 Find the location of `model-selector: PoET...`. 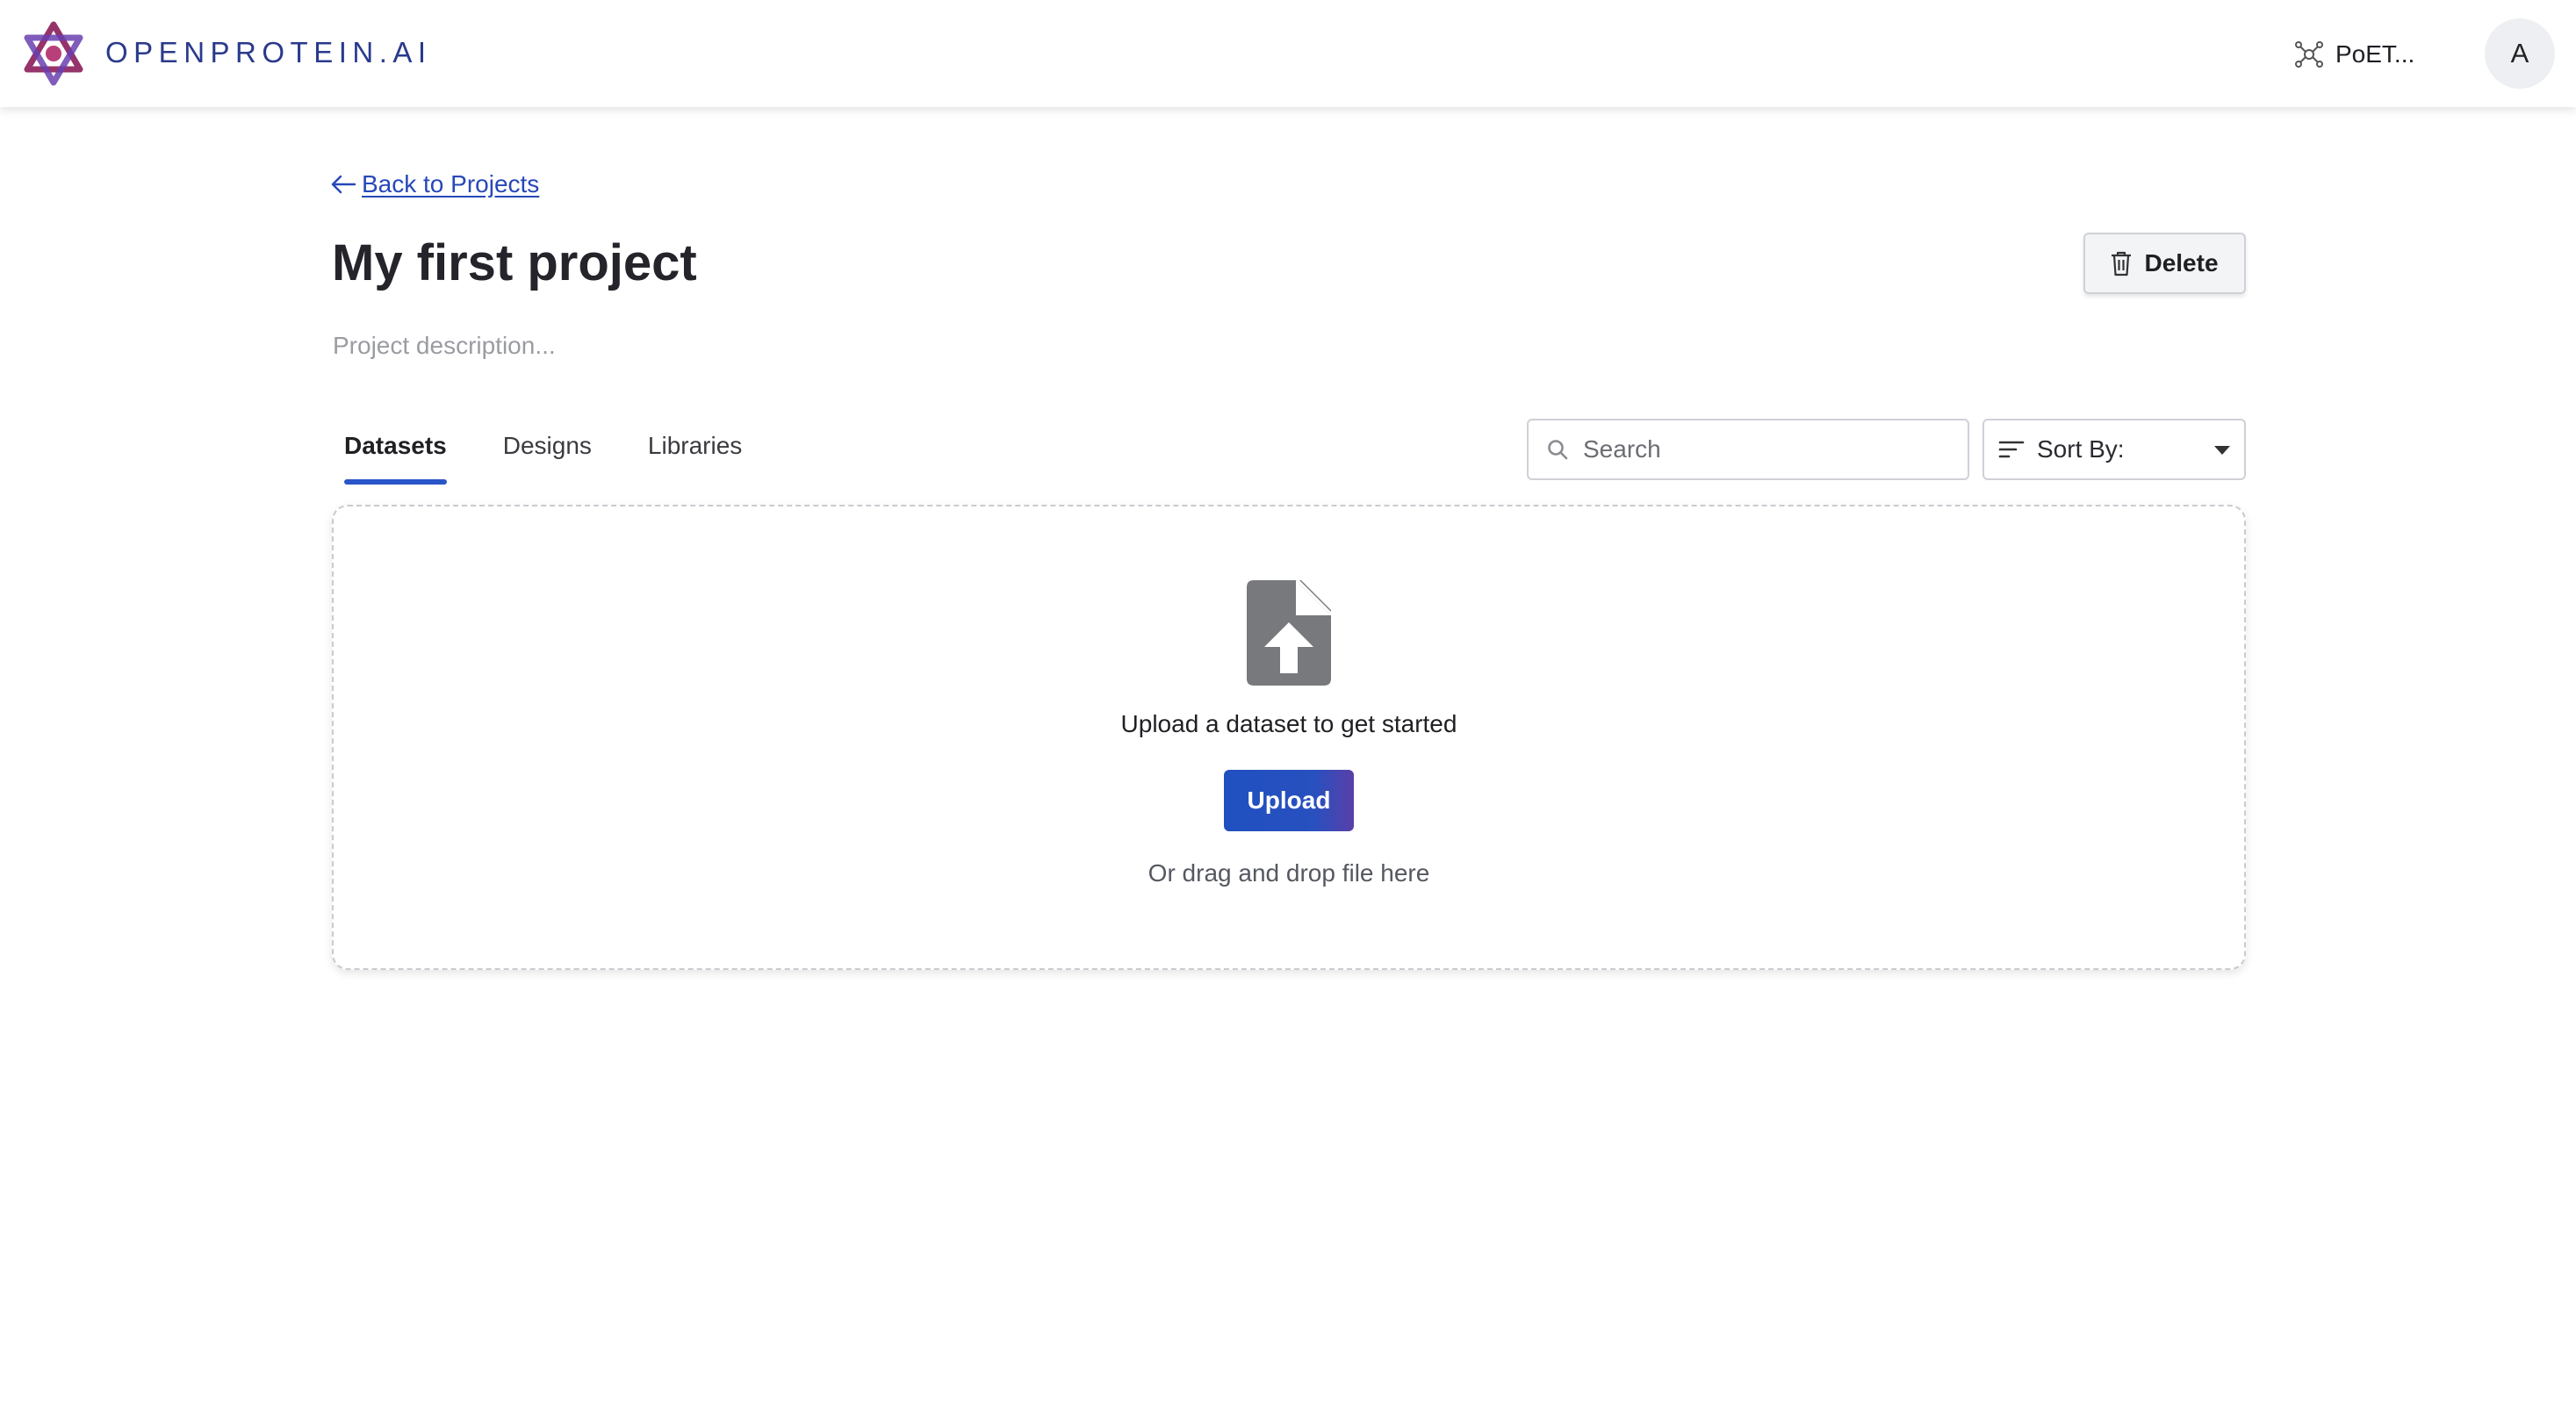

model-selector: PoET... is located at coordinates (2353, 54).